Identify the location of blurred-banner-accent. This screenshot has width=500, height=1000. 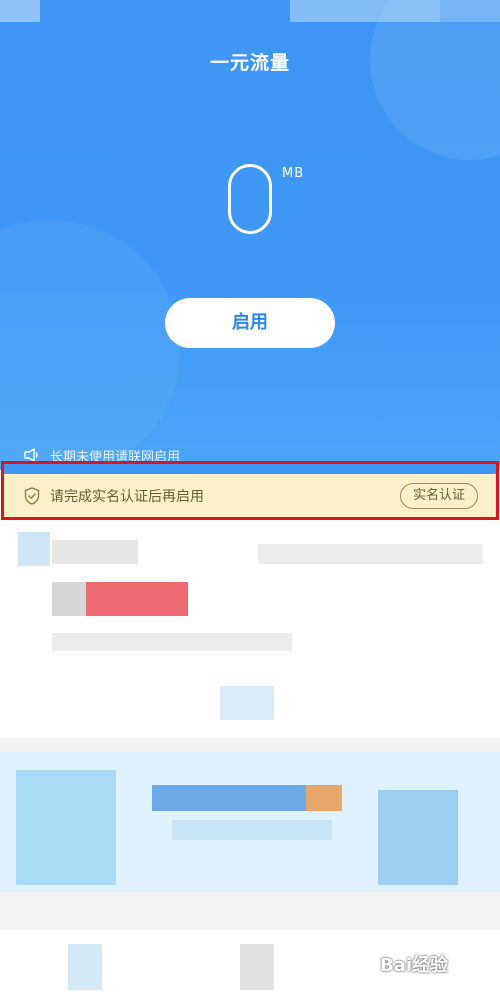
(324, 798).